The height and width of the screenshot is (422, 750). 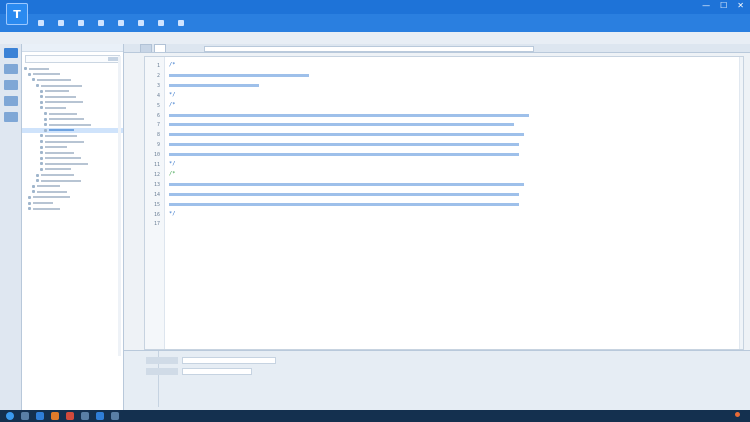 I want to click on tree-list, so click(x=72, y=138).